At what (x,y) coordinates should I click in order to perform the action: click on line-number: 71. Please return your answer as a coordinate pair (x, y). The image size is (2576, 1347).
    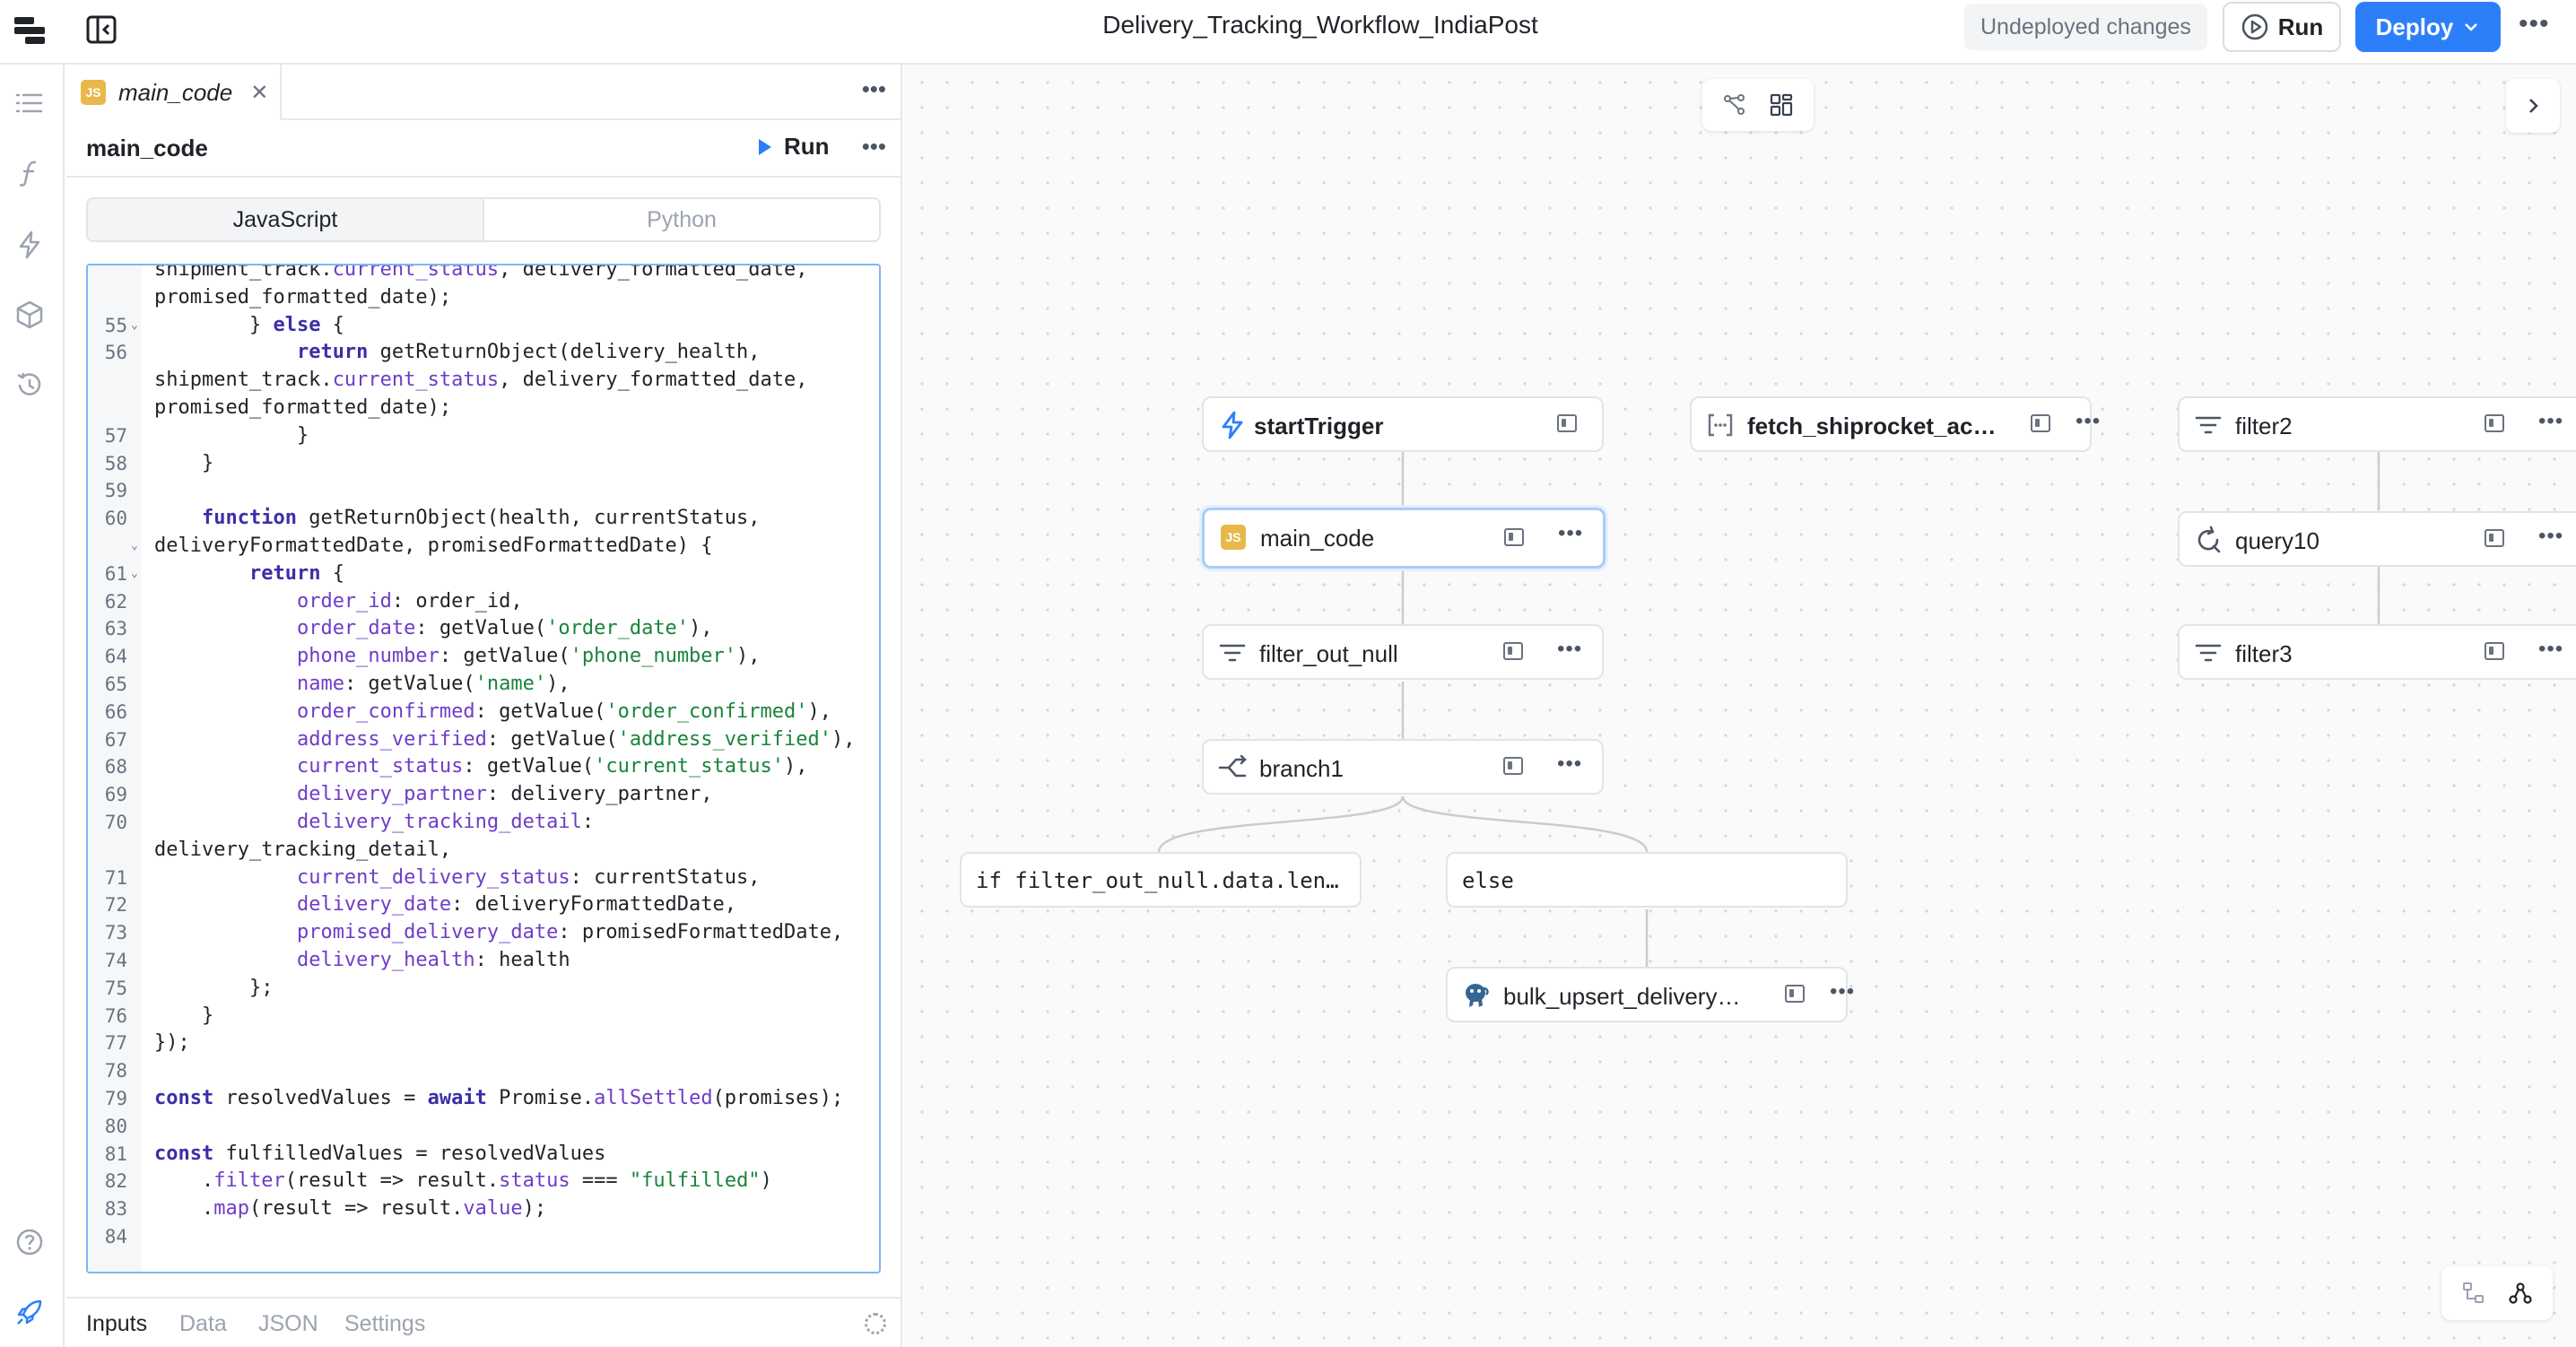
    Looking at the image, I should click on (115, 877).